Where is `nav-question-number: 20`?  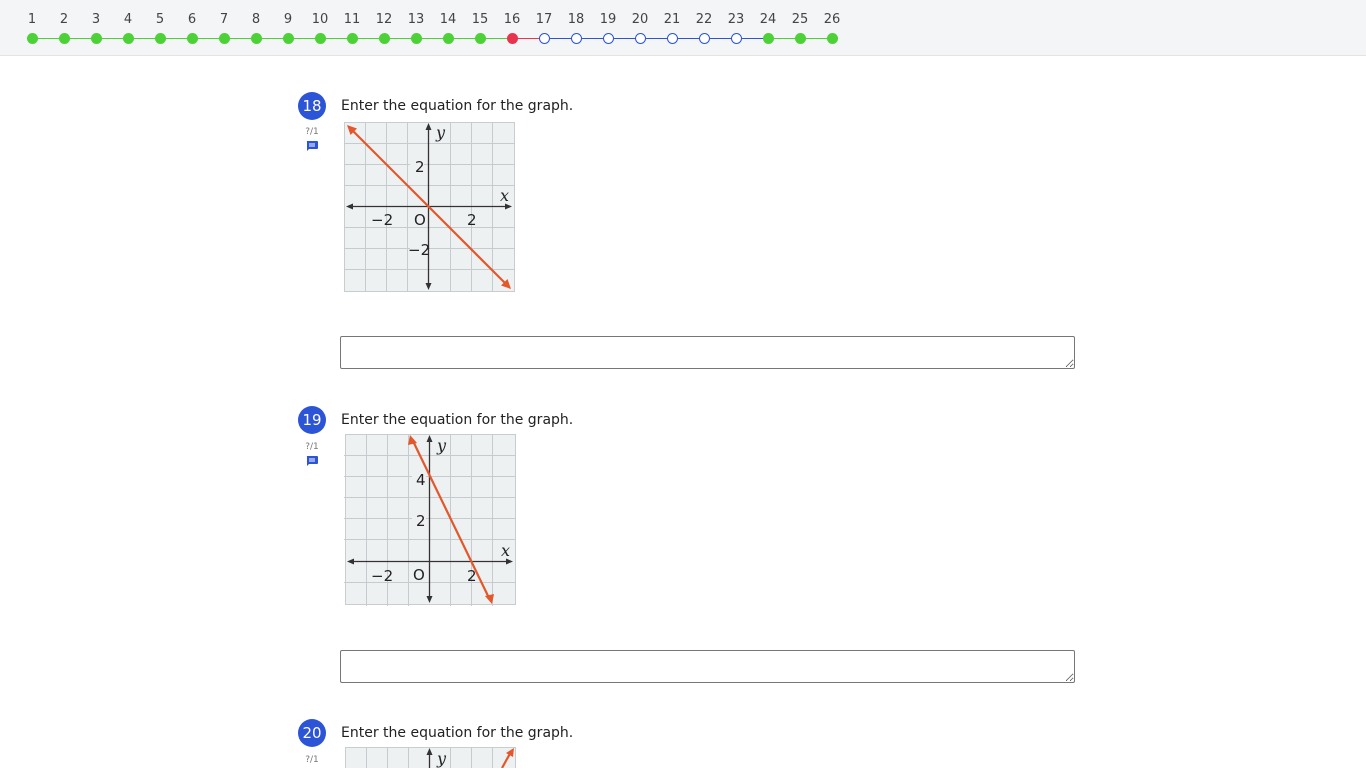 nav-question-number: 20 is located at coordinates (640, 19).